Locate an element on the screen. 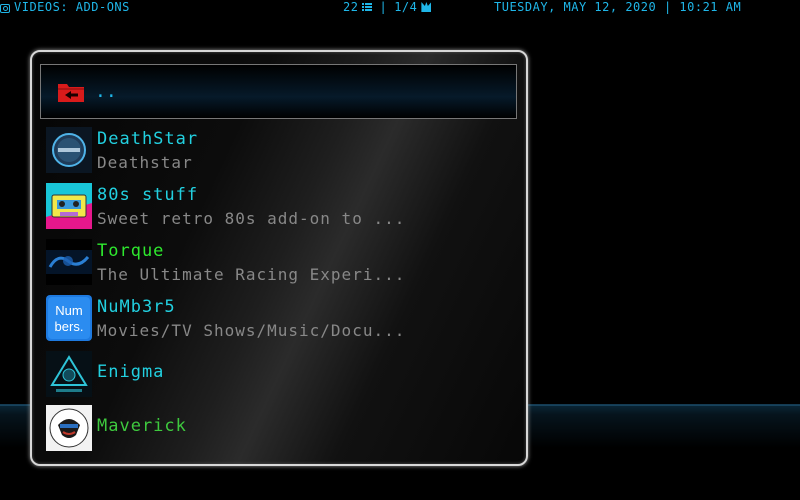 The image size is (800, 500). svg-text: bers. is located at coordinates (69, 326).